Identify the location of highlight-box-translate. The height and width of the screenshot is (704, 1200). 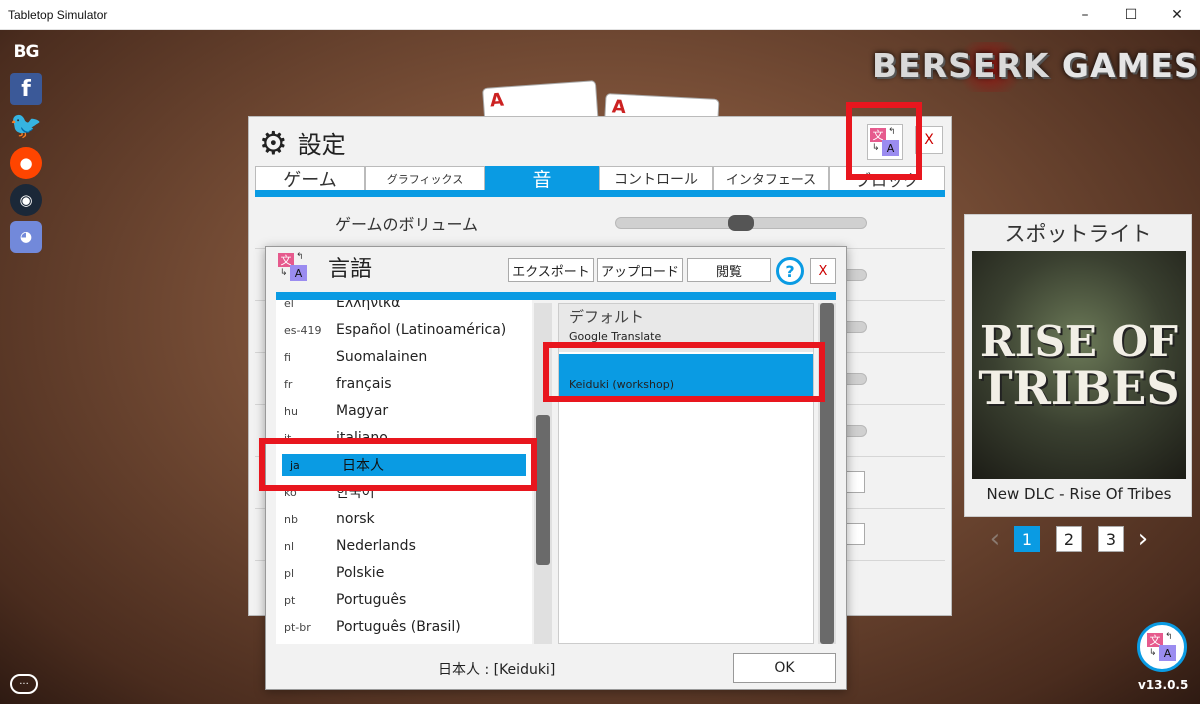
(884, 141).